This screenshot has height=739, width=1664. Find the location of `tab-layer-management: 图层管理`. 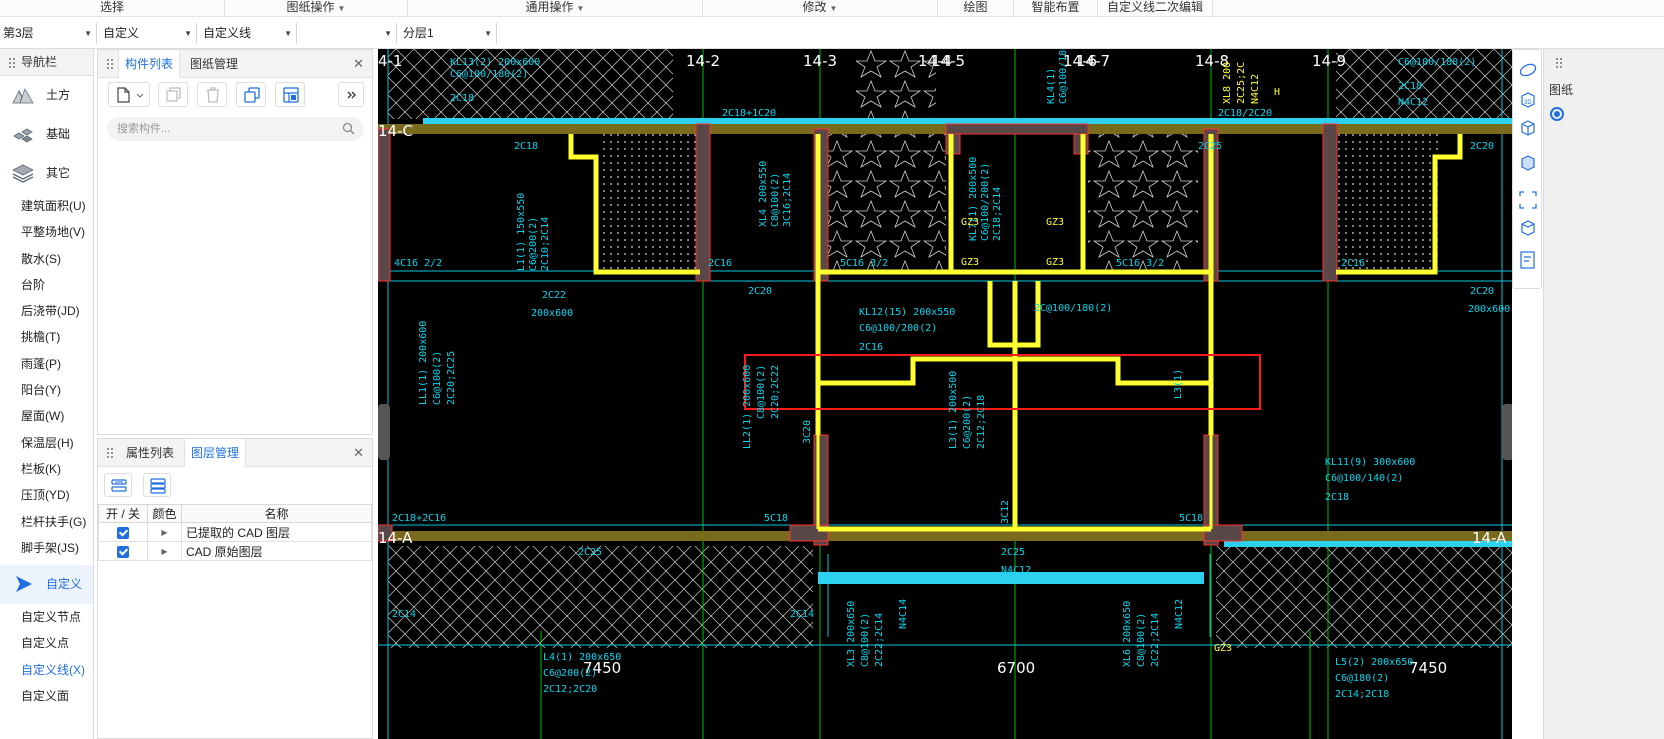

tab-layer-management: 图层管理 is located at coordinates (215, 453).